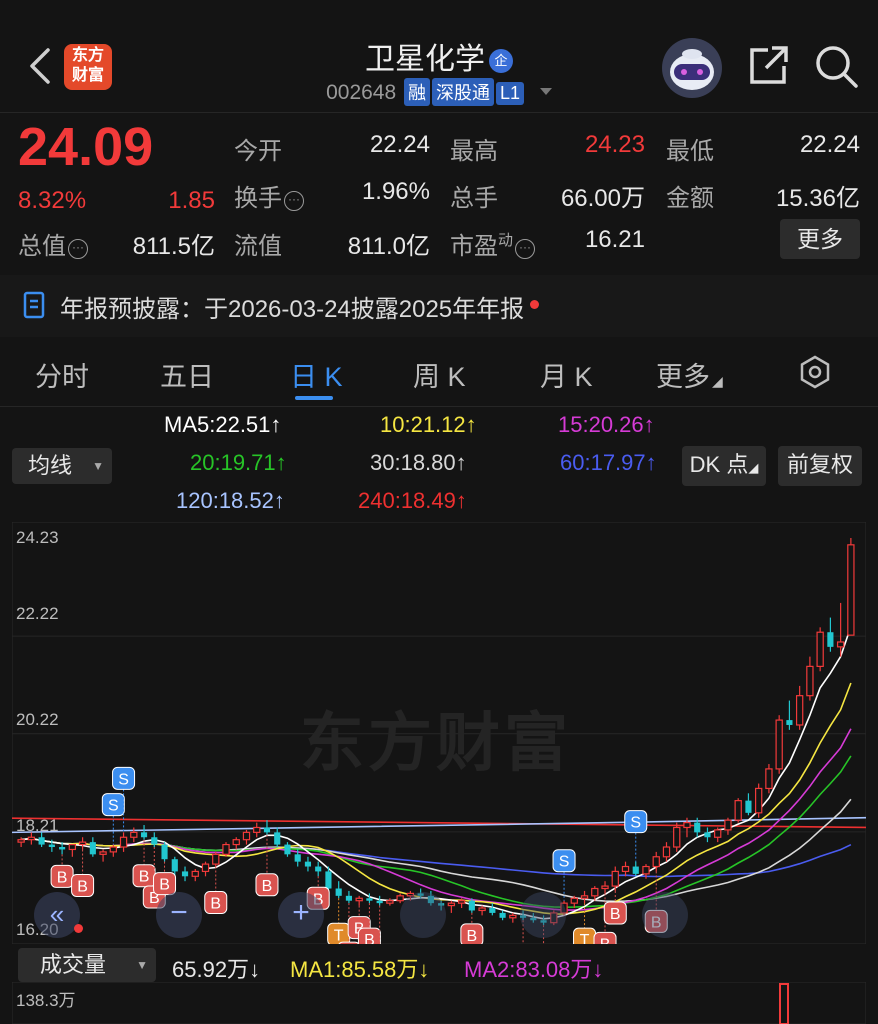 The height and width of the screenshot is (1024, 878). Describe the element at coordinates (87, 965) in the screenshot. I see `volume-selector: 成交量 ▼` at that location.